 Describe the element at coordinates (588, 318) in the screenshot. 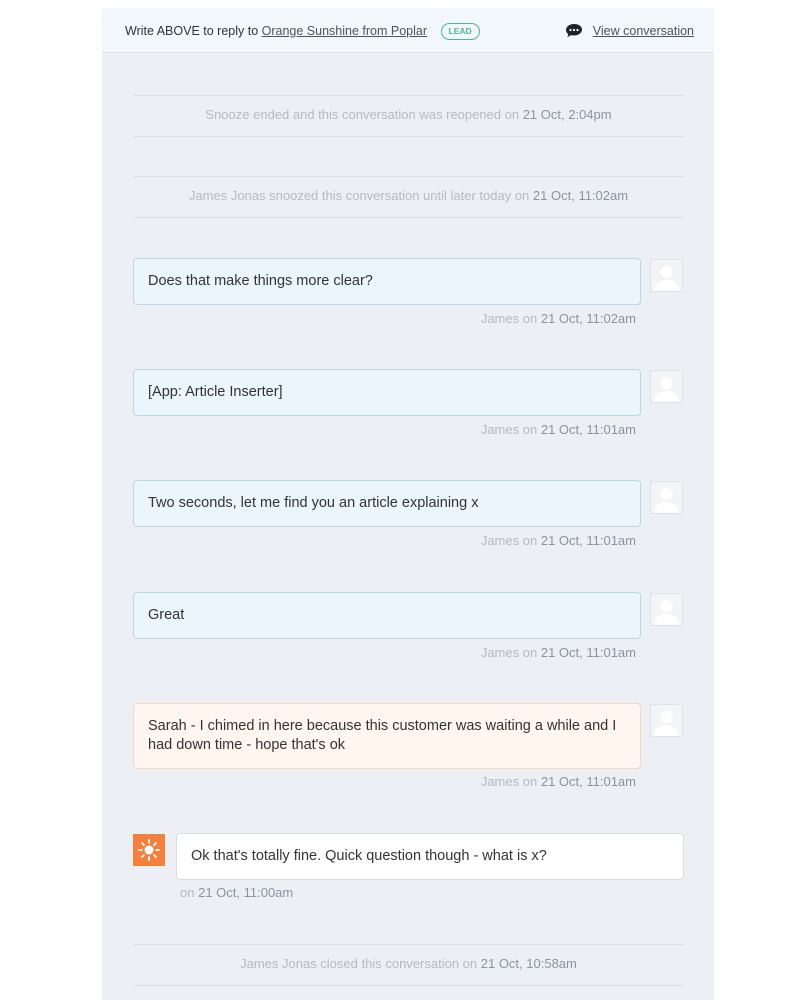

I see `message-timestamp: 21 Oct, 11:02am` at that location.